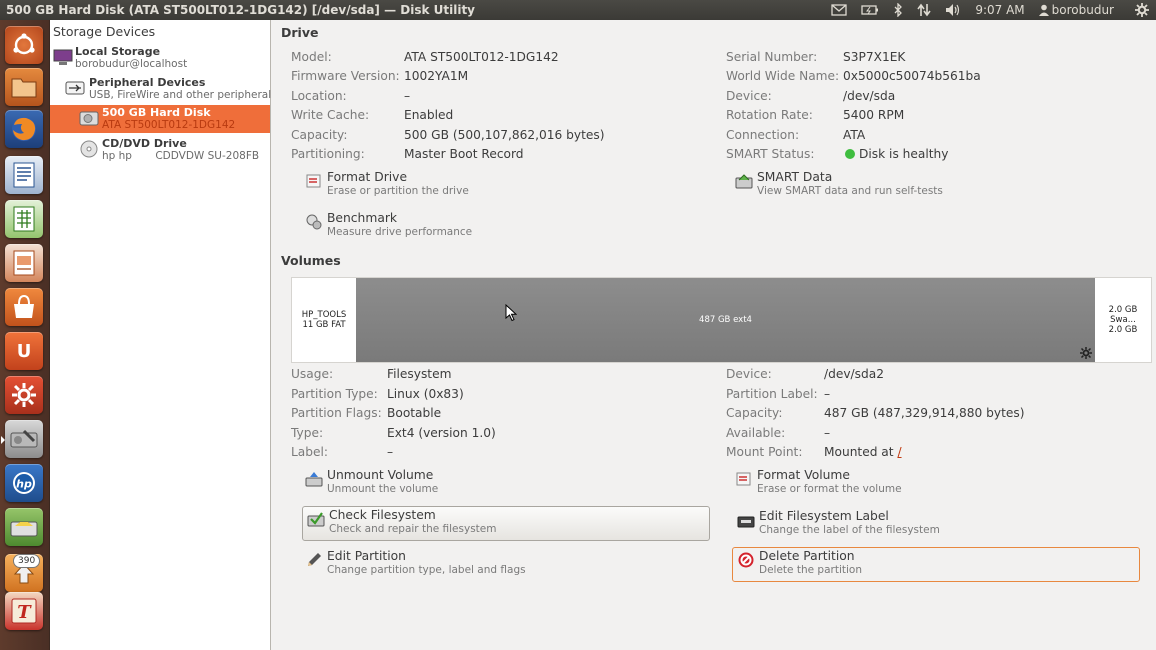  What do you see at coordinates (764, 452) in the screenshot?
I see `mount-point-label: Mount Point:` at bounding box center [764, 452].